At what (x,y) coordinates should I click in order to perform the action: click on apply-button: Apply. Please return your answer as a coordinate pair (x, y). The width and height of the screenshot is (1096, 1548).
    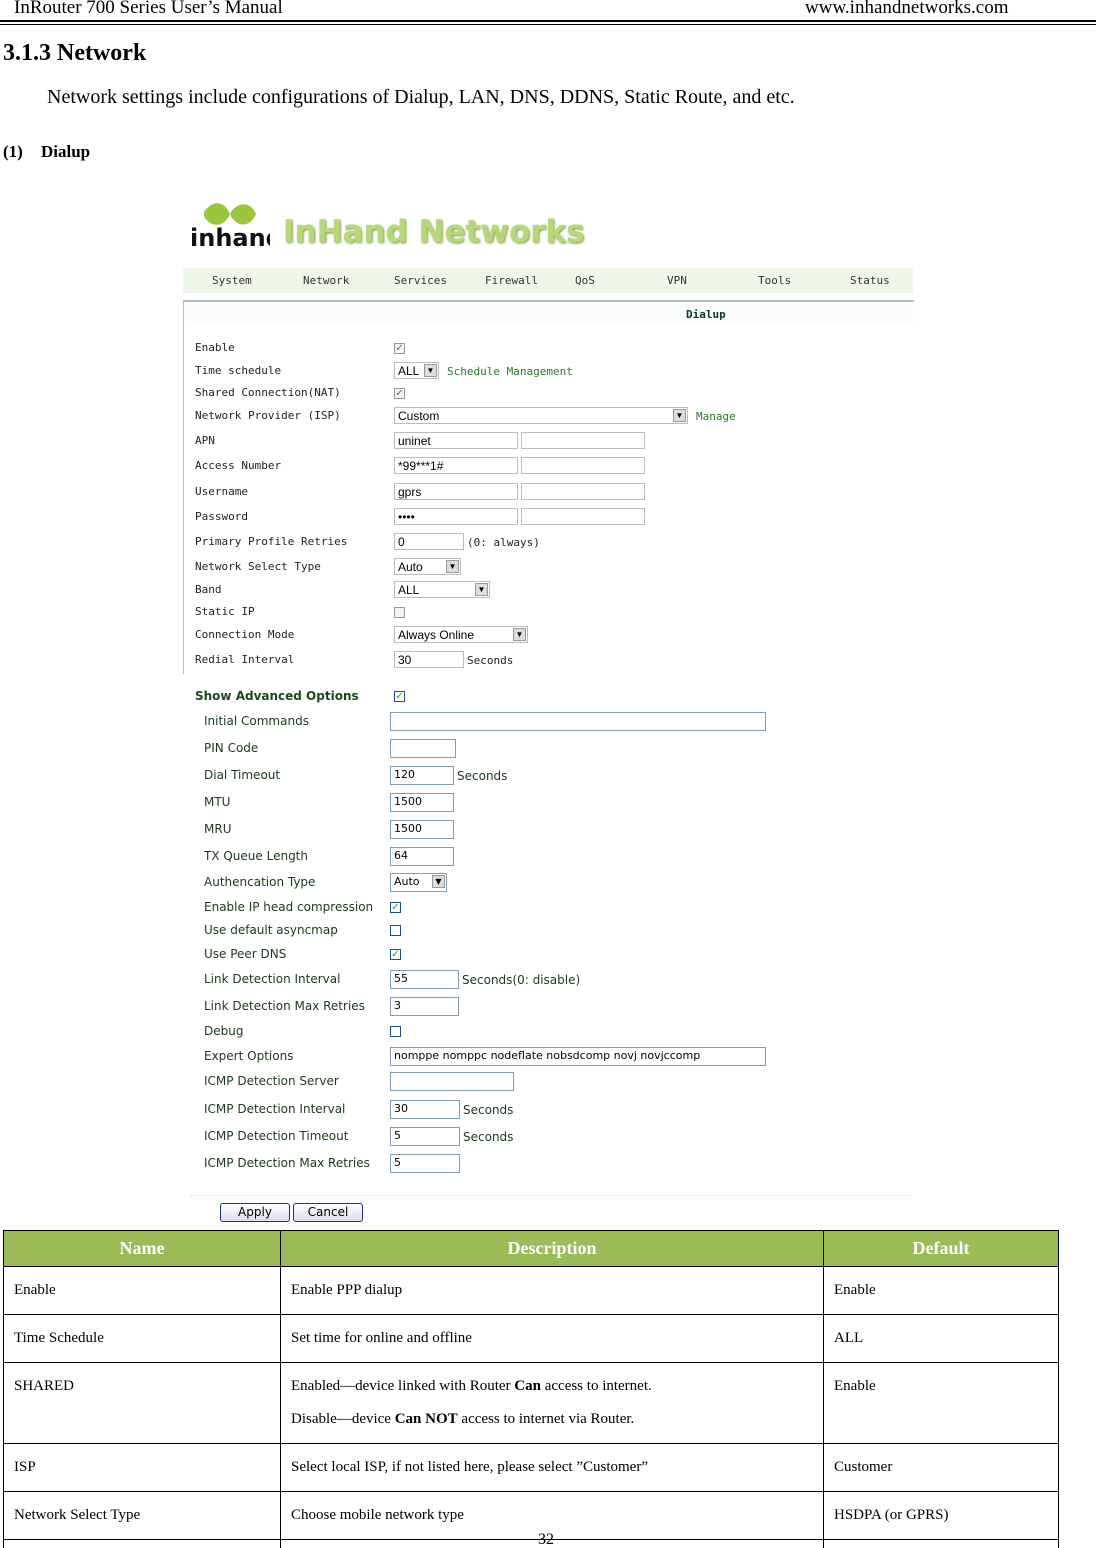
    Looking at the image, I should click on (255, 1212).